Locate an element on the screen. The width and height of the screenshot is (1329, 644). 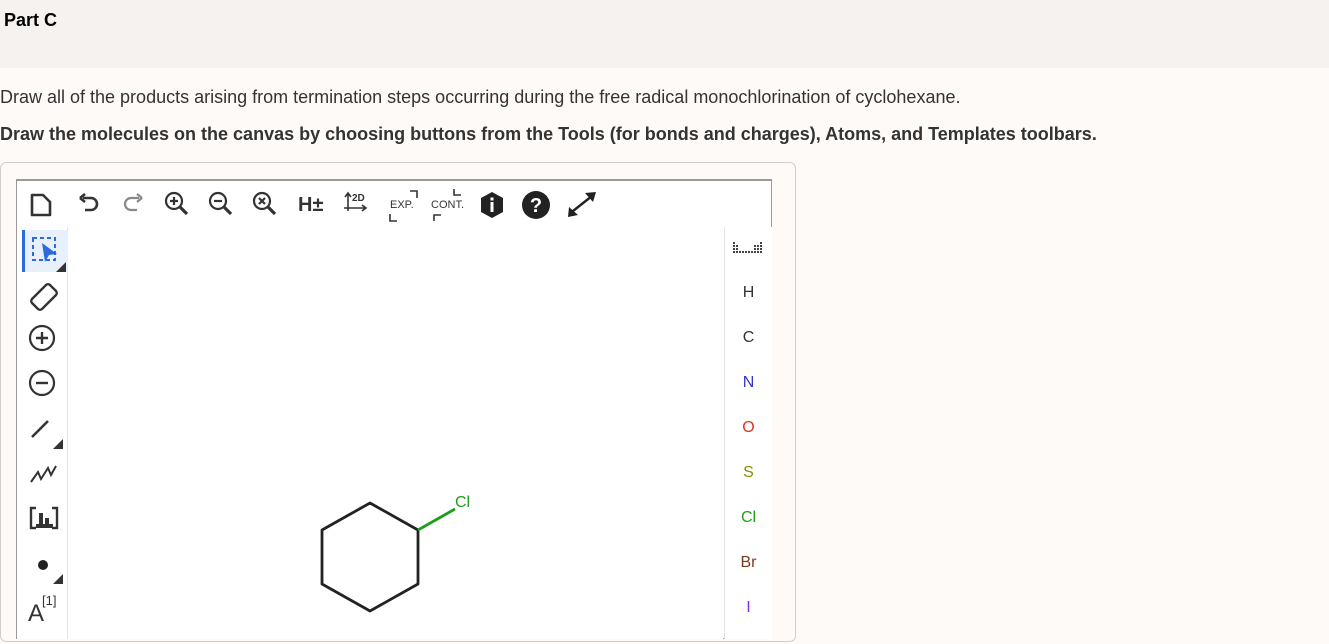
radical-dropdown-indicator is located at coordinates (58, 579).